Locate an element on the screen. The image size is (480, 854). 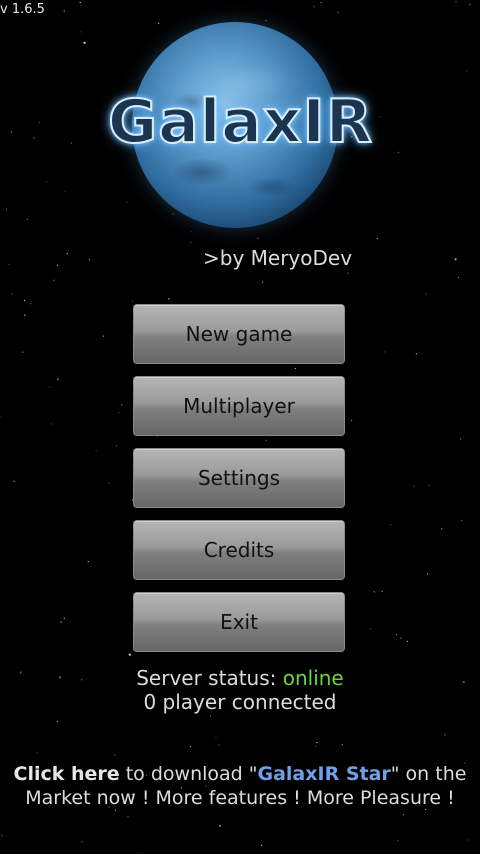
credits-button: Credits is located at coordinates (239, 550).